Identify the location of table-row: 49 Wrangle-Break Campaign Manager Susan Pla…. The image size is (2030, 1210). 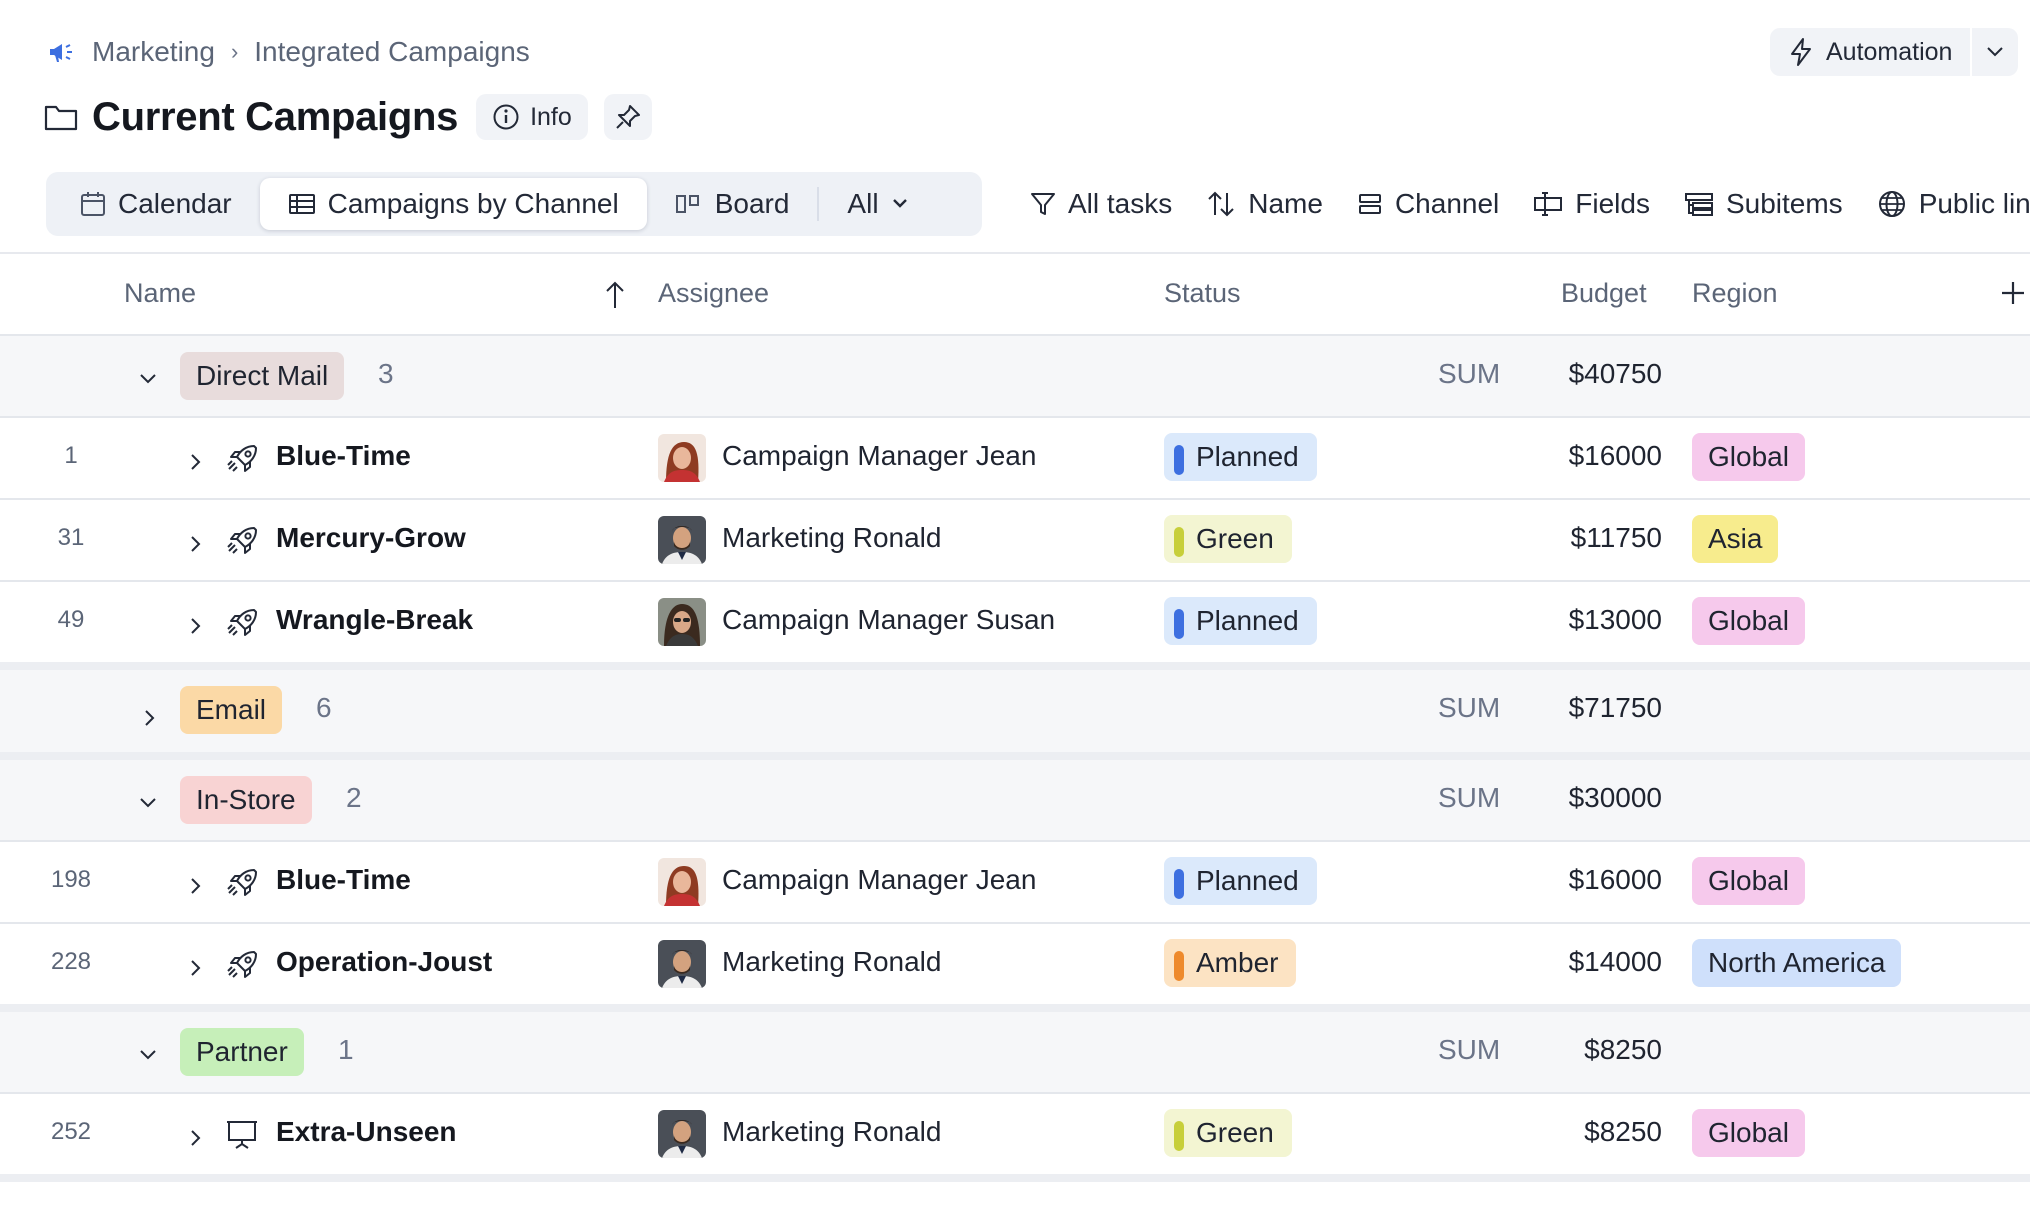
(1015, 626).